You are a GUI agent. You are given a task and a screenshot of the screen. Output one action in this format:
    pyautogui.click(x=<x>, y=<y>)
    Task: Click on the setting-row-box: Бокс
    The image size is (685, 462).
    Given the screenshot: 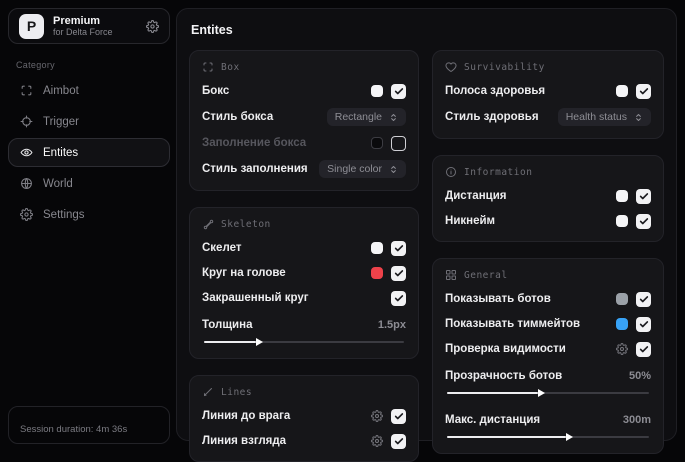 What is the action you would take?
    pyautogui.click(x=304, y=91)
    